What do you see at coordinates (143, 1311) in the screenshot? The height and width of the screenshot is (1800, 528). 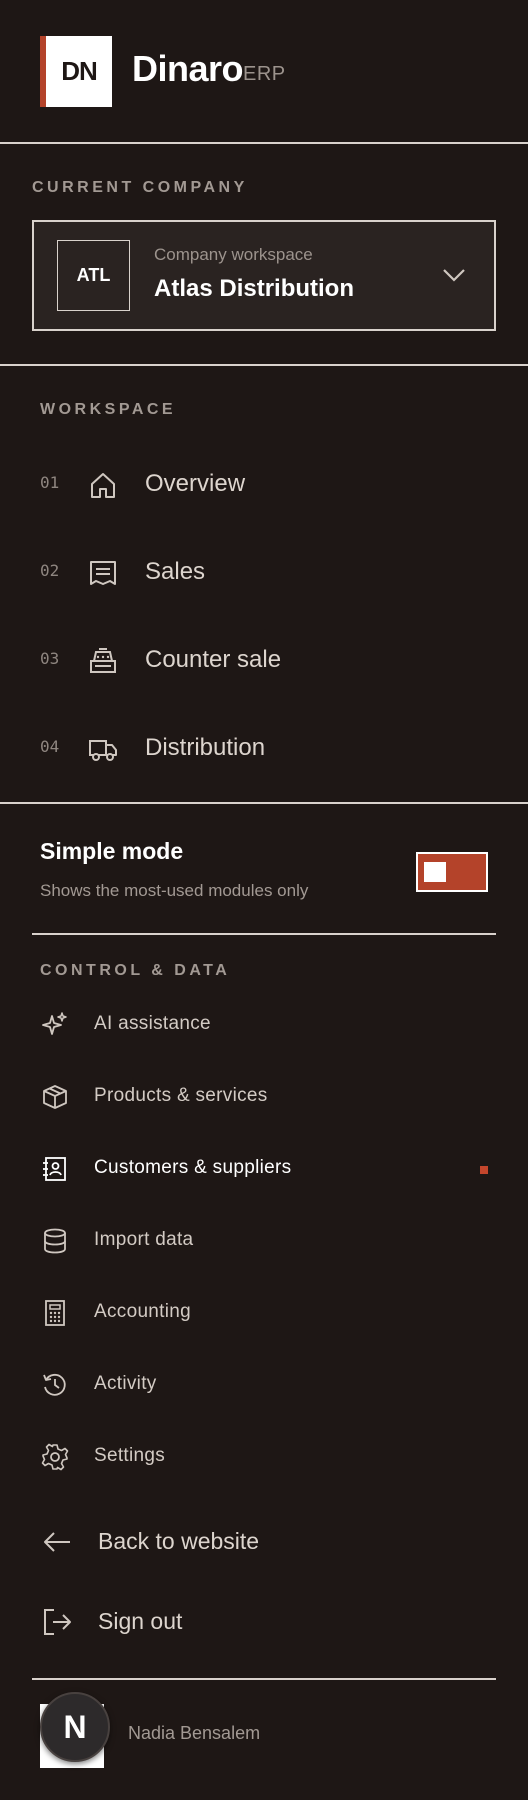 I see `control-item-label: Accounting` at bounding box center [143, 1311].